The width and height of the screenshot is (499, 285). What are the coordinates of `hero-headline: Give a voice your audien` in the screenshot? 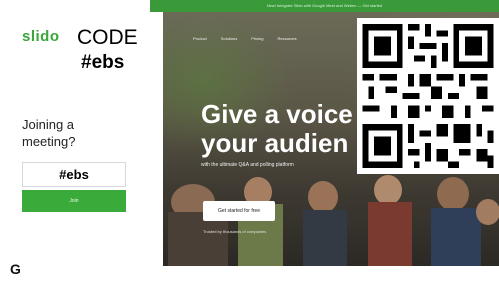 It's located at (277, 129).